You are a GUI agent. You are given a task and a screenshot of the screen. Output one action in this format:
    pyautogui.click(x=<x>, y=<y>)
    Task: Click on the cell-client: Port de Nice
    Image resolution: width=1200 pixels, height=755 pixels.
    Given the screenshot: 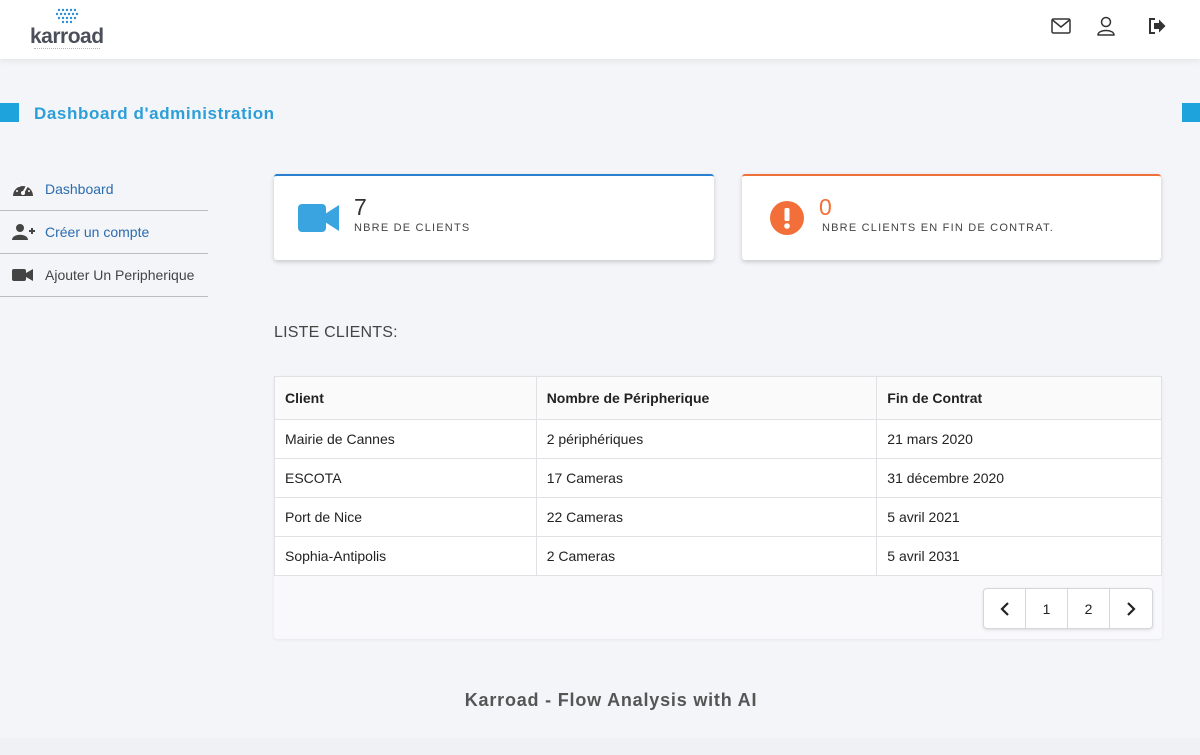 What is the action you would take?
    pyautogui.click(x=405, y=517)
    